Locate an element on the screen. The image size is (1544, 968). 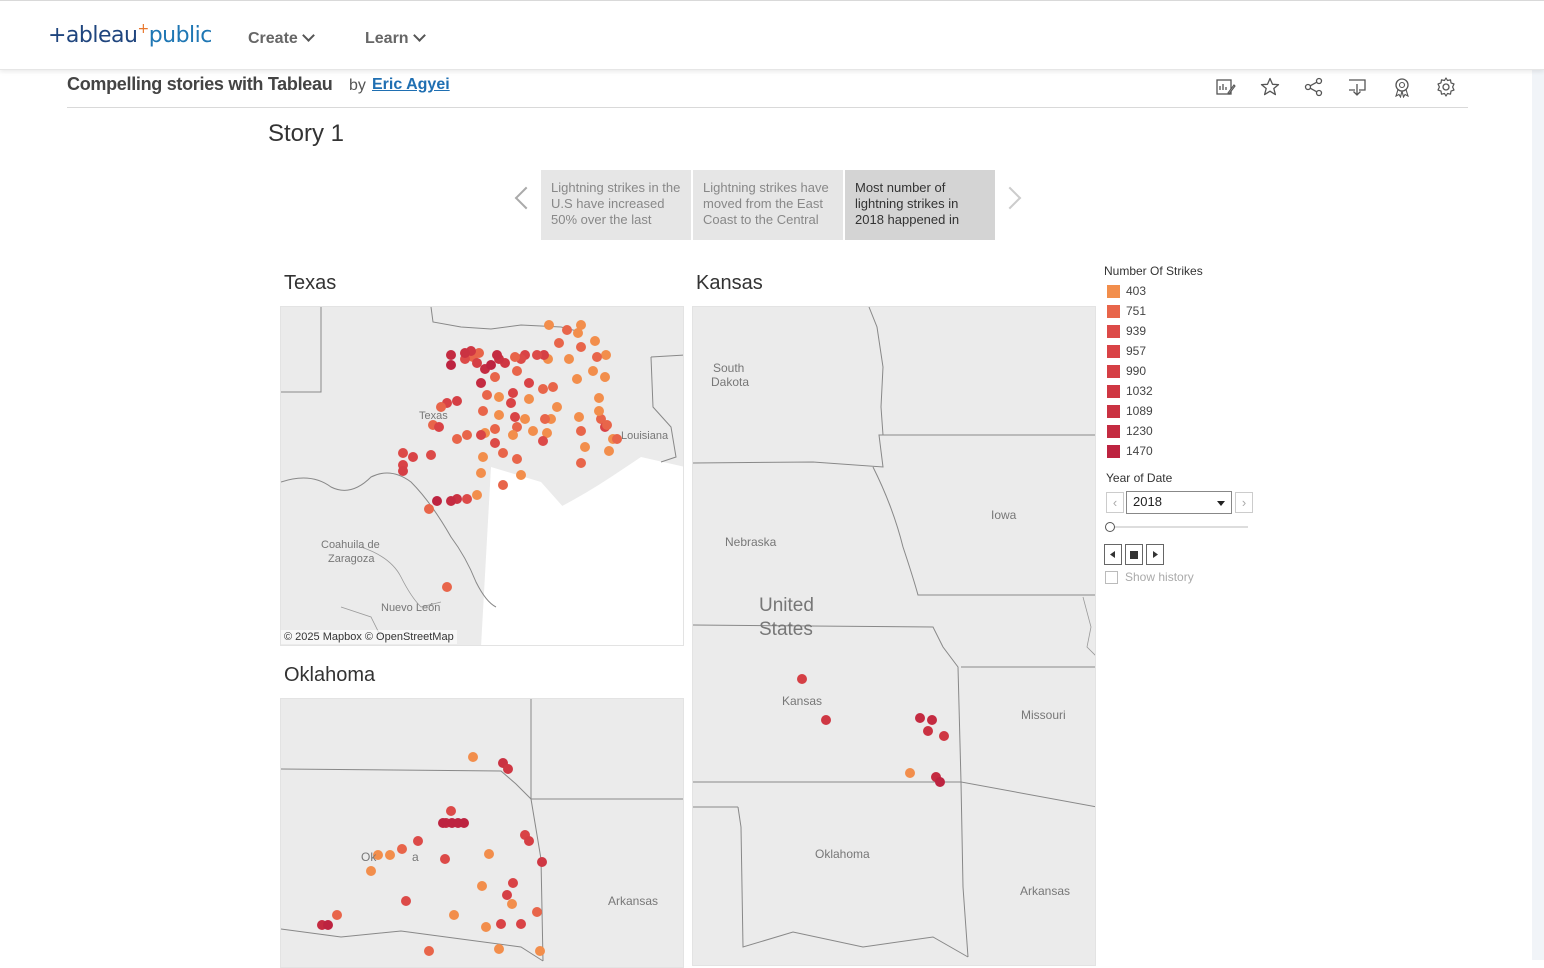
legend-item: 403 is located at coordinates (1126, 292).